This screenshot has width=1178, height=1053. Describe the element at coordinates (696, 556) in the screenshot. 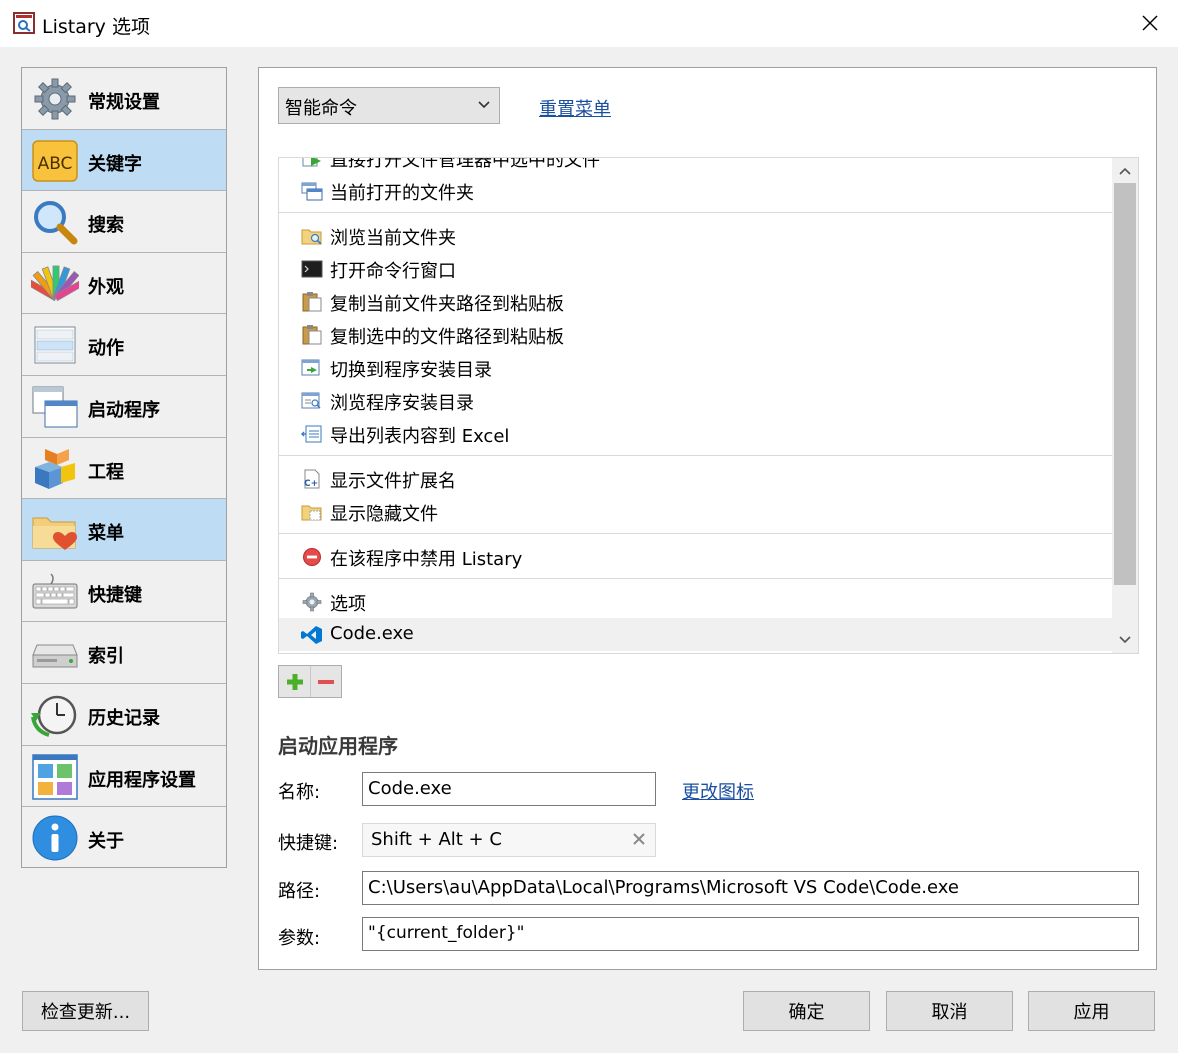

I see `list-item: 在该程序中禁用 Listary` at that location.